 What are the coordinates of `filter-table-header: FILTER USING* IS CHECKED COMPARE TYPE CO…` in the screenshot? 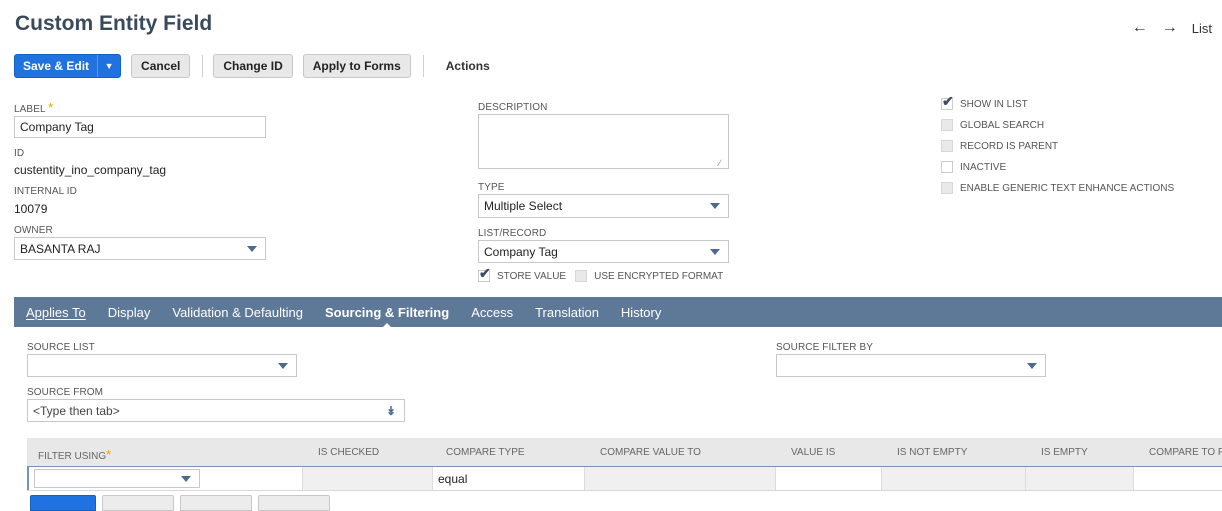 It's located at (624, 452).